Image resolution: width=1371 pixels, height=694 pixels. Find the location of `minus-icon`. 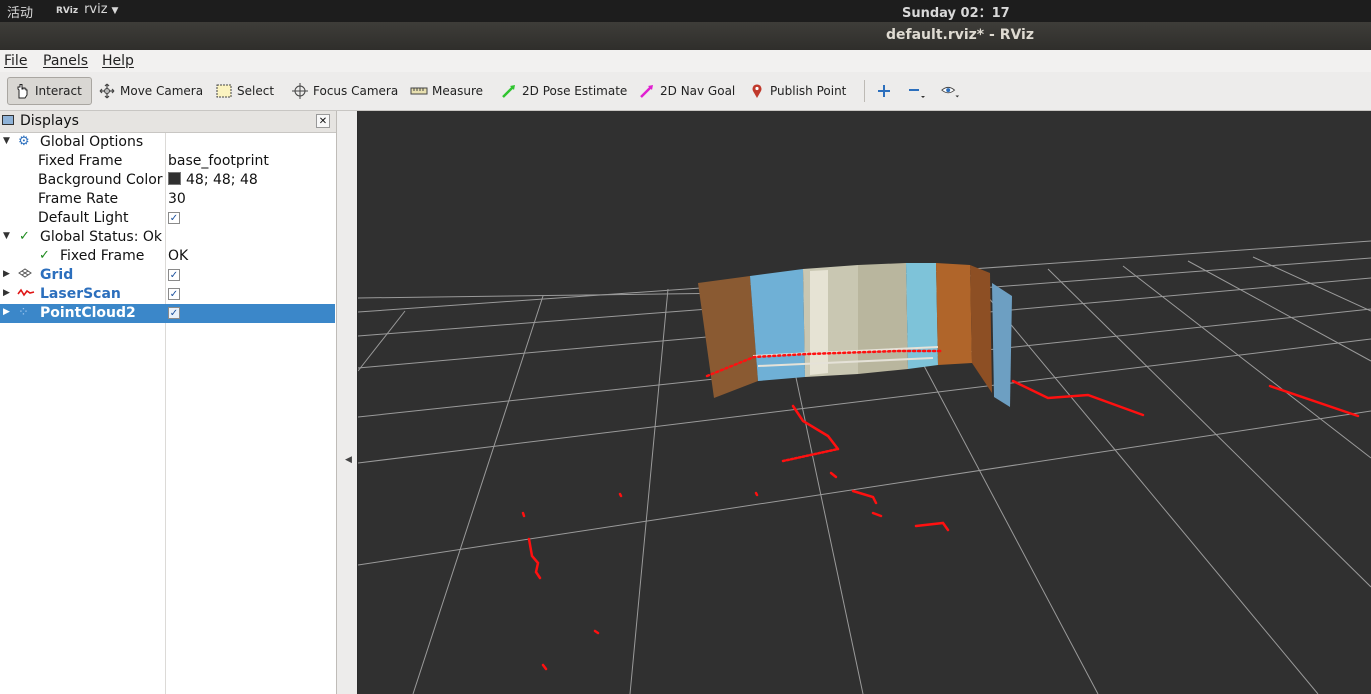

minus-icon is located at coordinates (916, 91).